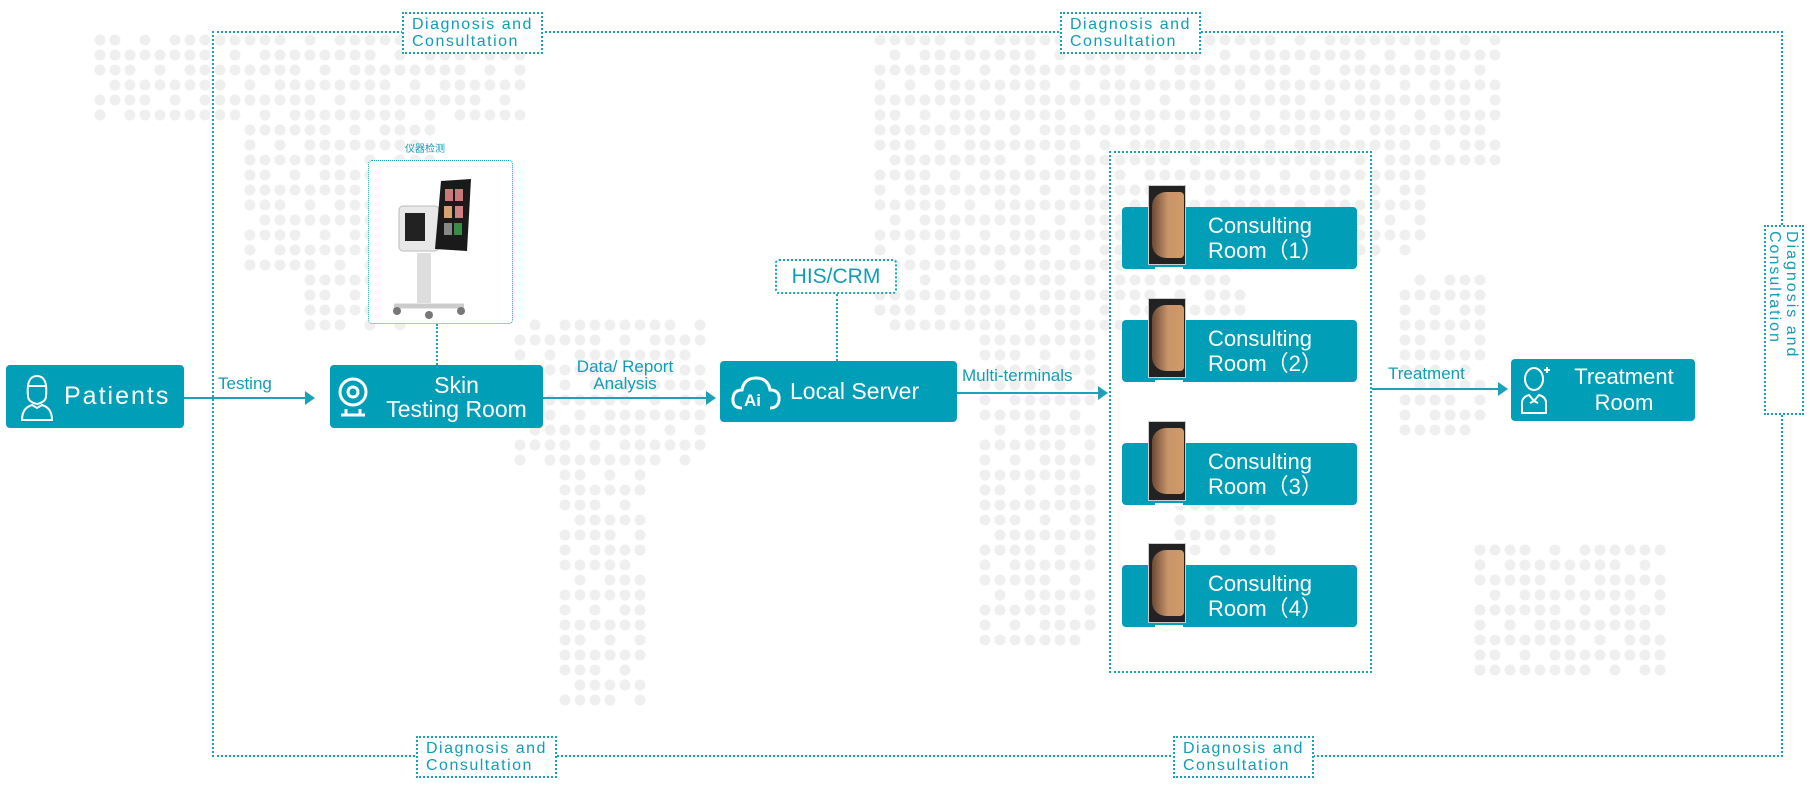  Describe the element at coordinates (117, 396) in the screenshot. I see `patients-label: Patients` at that location.